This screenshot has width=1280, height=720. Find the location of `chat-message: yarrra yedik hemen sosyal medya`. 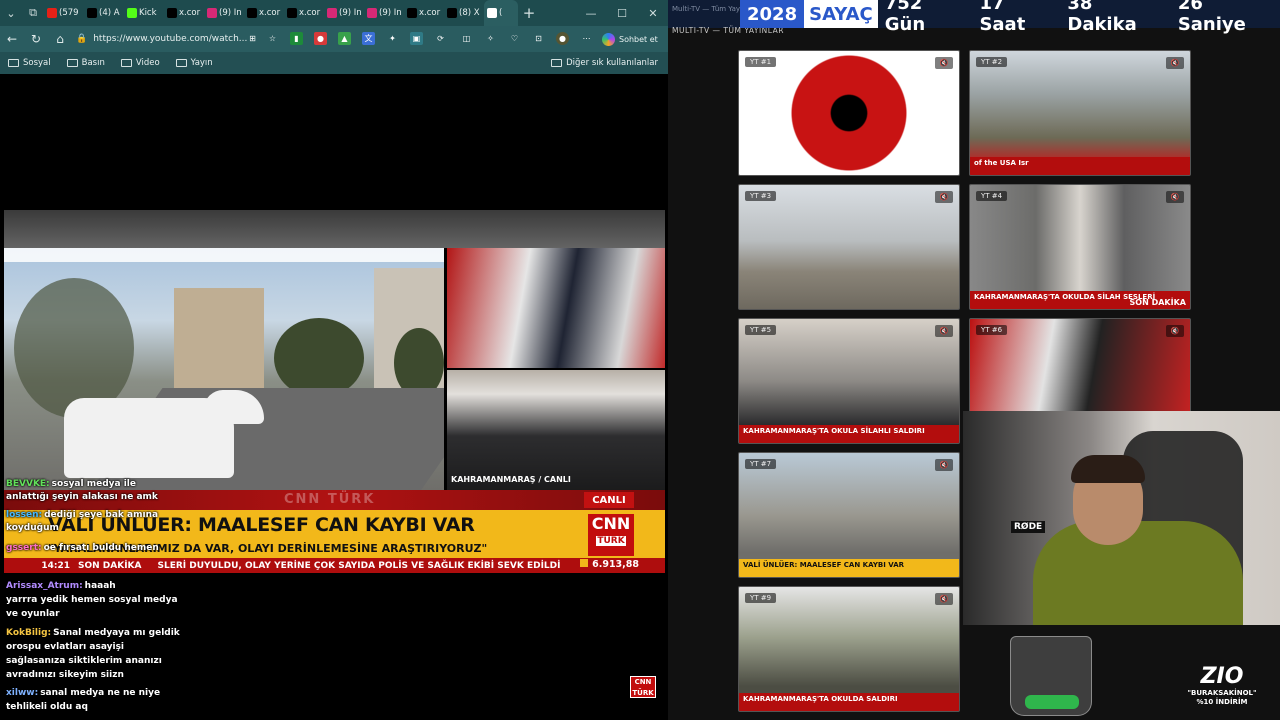

chat-message: yarrra yedik hemen sosyal medya is located at coordinates (92, 600).